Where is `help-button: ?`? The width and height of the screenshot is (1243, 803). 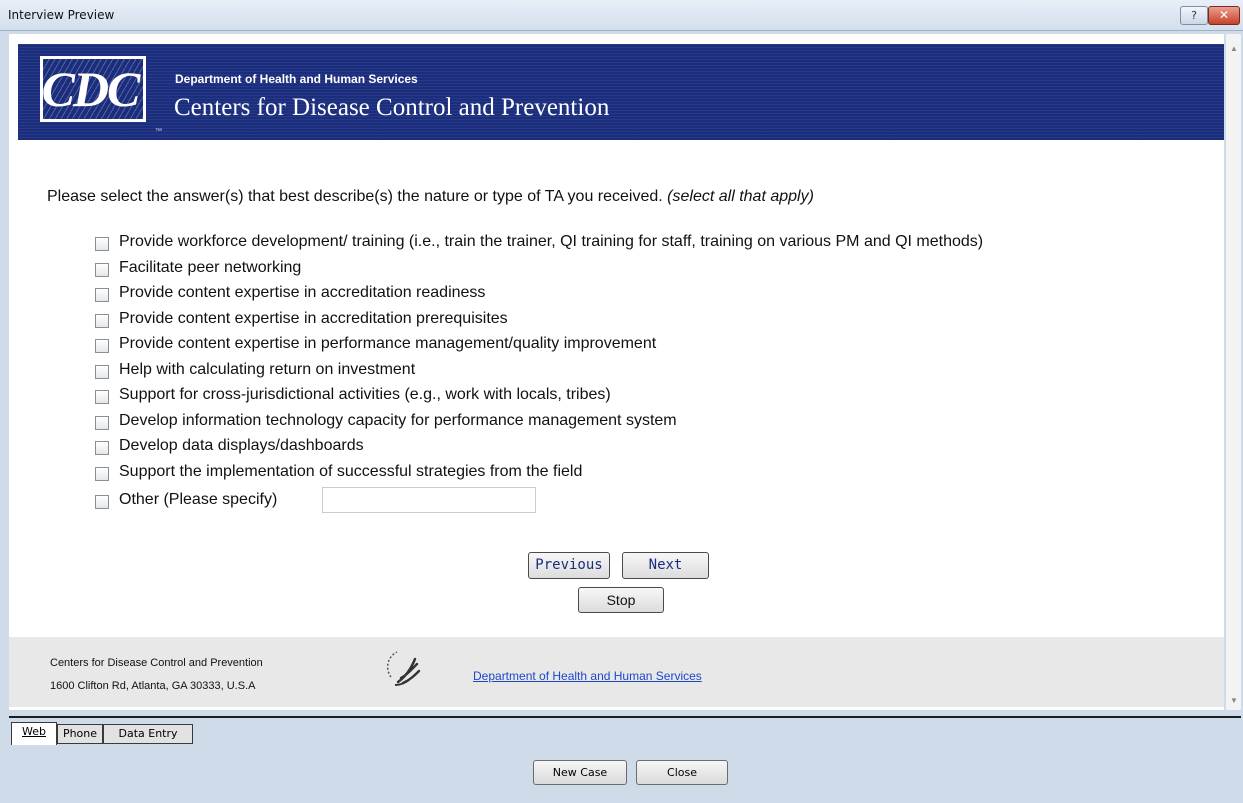 help-button: ? is located at coordinates (1194, 15).